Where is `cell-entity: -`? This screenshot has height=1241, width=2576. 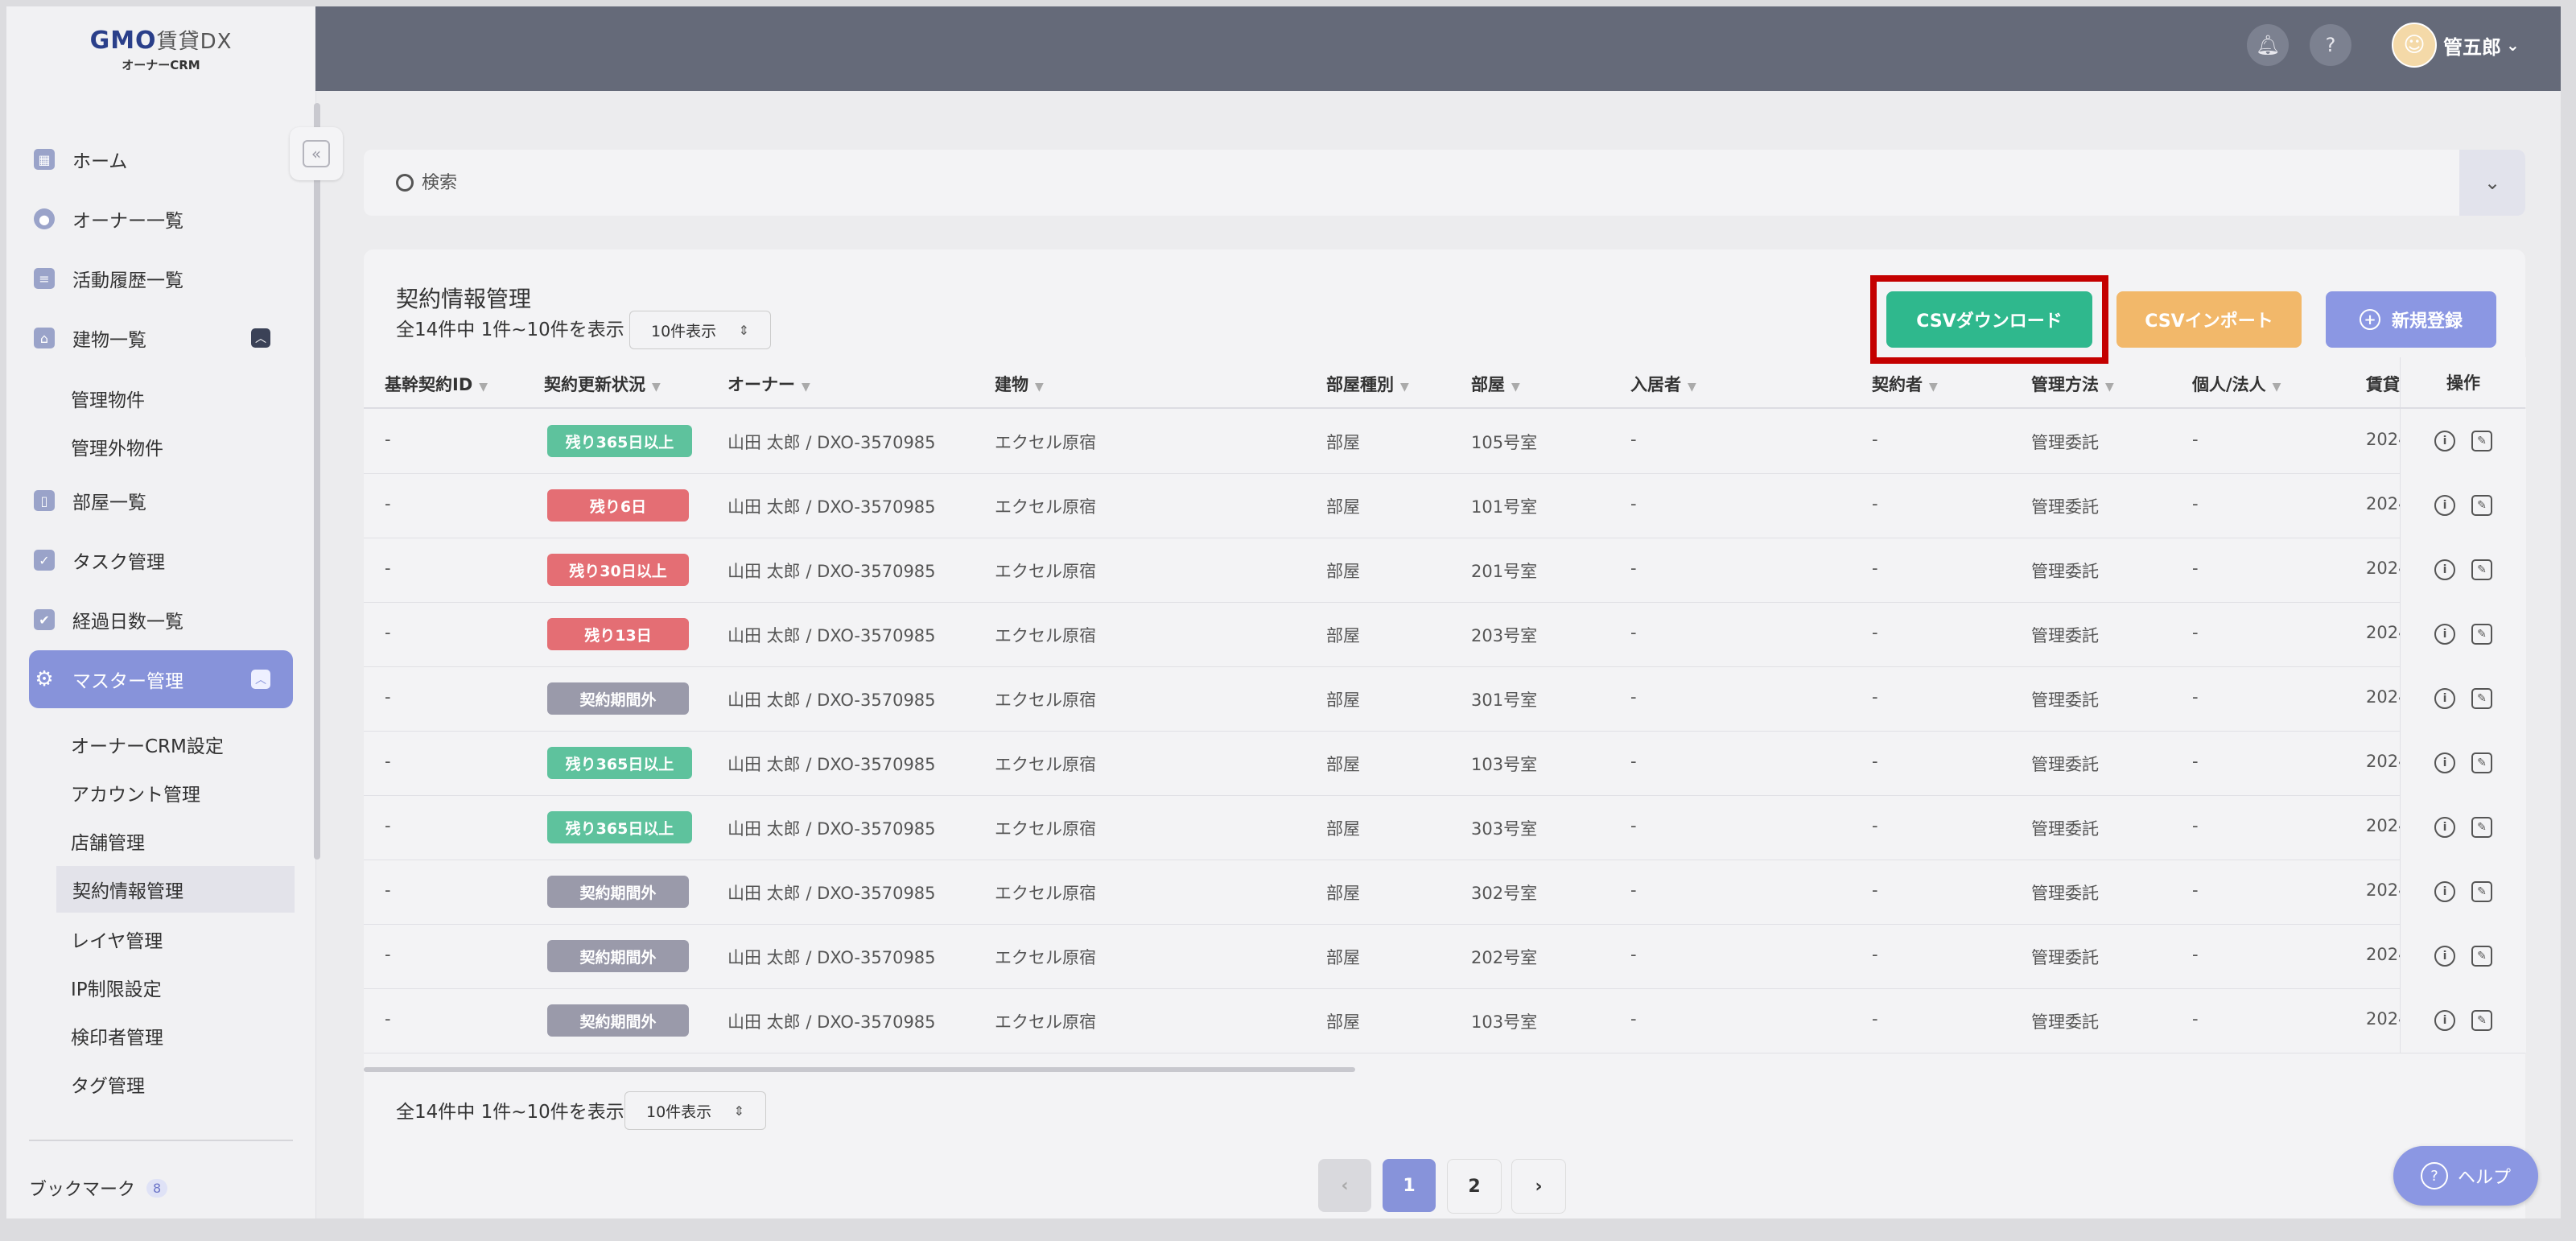
cell-entity: - is located at coordinates (2195, 1019).